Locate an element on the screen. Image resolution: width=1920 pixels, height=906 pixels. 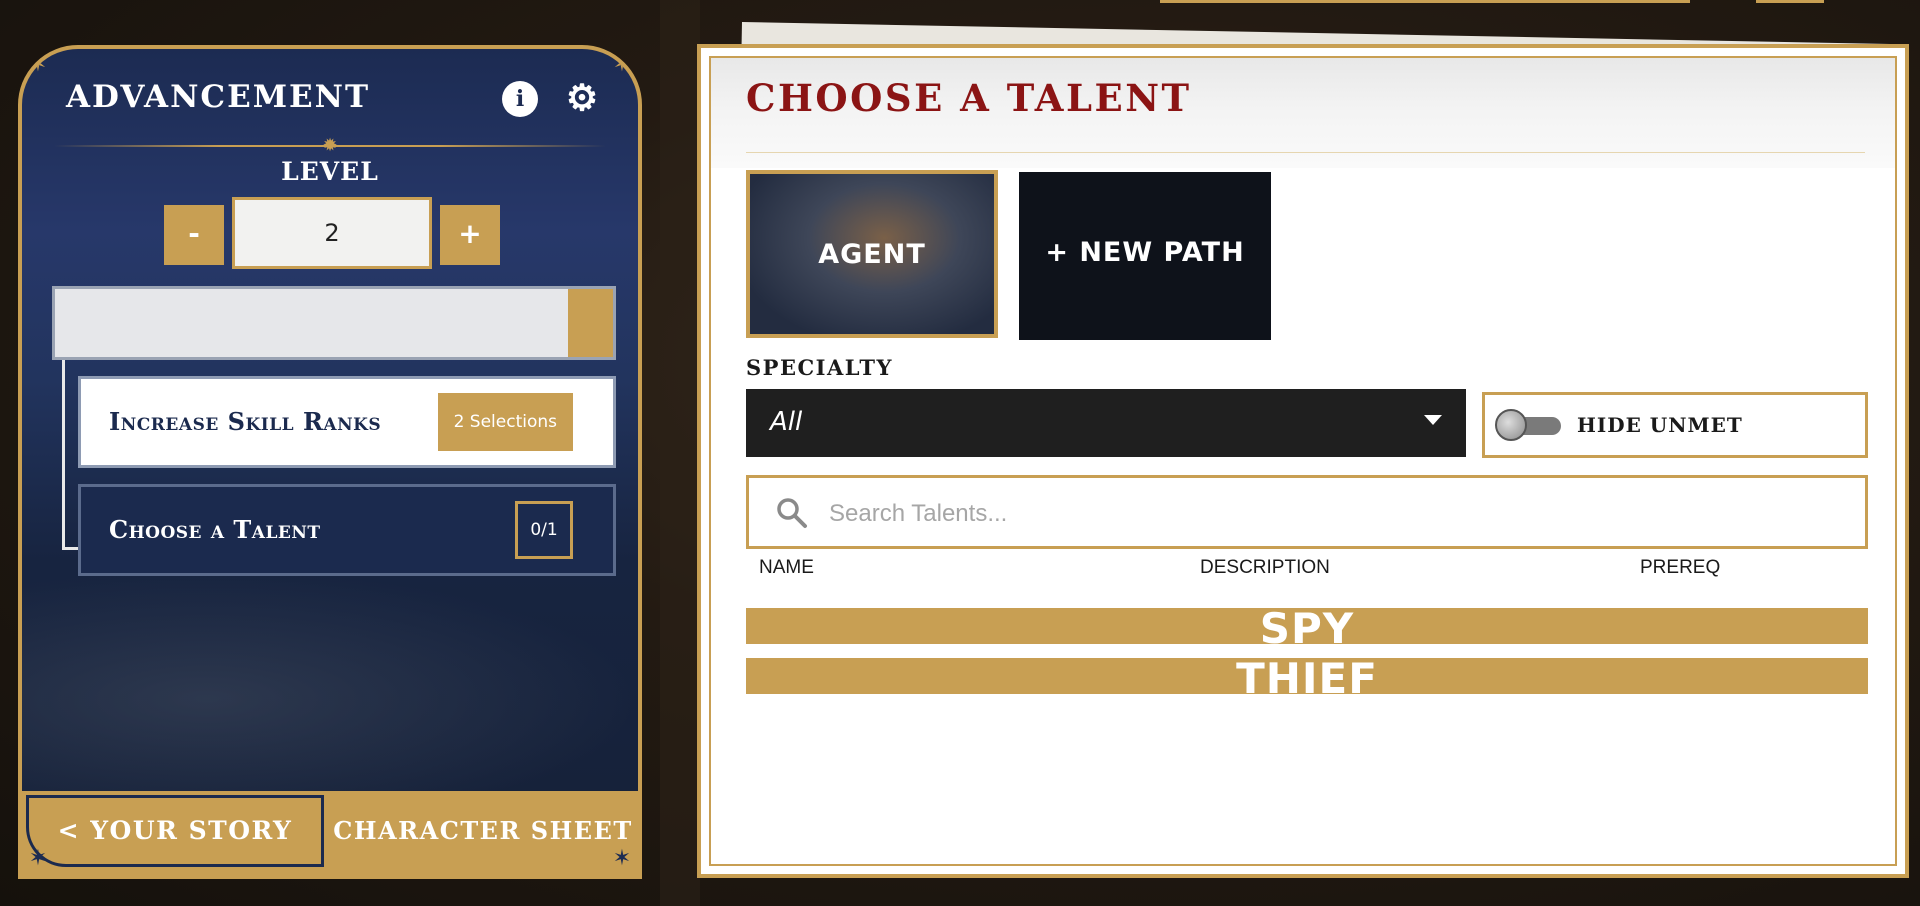
specialty-select: All is located at coordinates (1106, 423).